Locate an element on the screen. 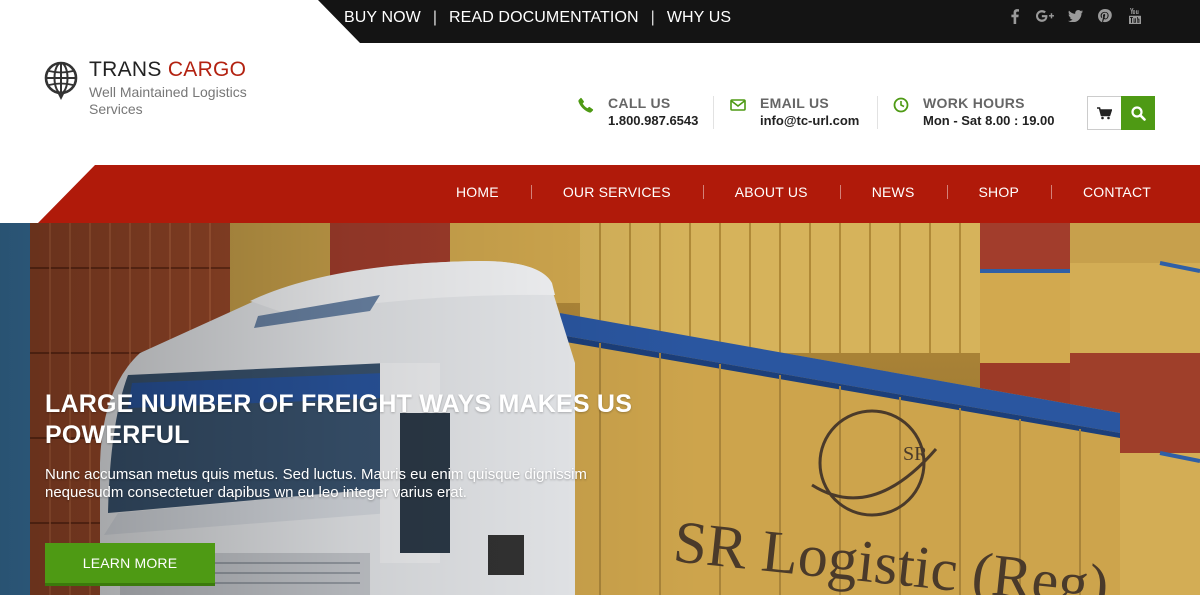 The image size is (1200, 595). nav-about-us: ABOUT US is located at coordinates (771, 192).